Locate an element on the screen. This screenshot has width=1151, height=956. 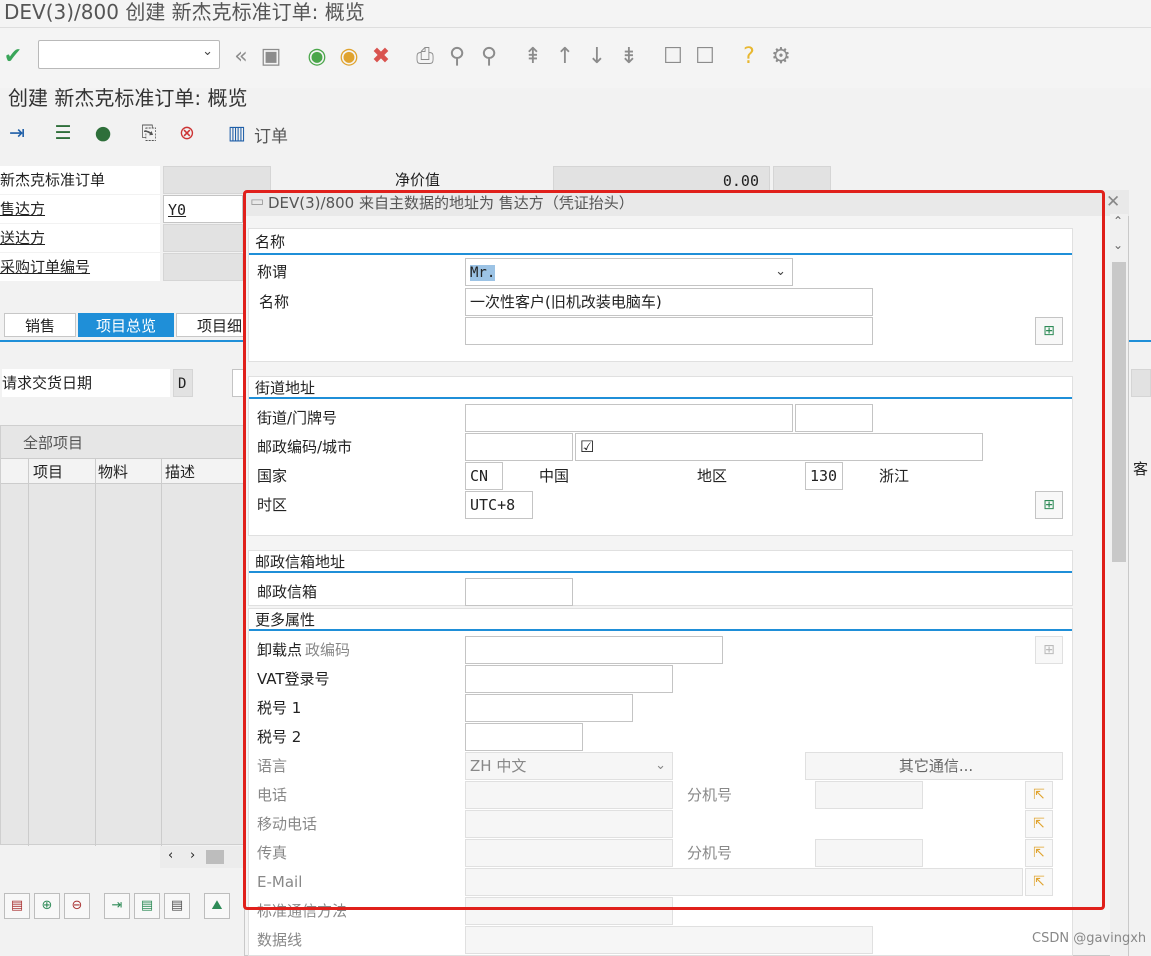
incomplete-log-icon: ⊗ is located at coordinates (187, 133).